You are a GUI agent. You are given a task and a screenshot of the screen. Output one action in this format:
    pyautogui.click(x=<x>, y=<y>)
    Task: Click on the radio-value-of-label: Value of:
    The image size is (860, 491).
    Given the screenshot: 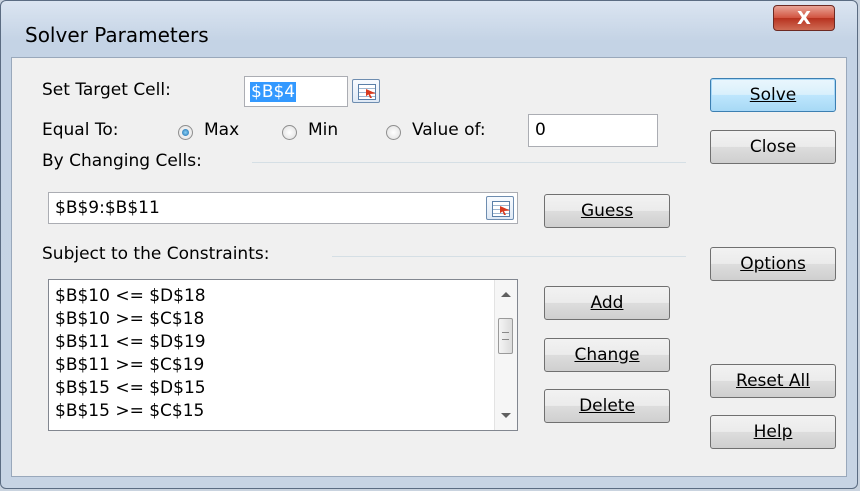 What is the action you would take?
    pyautogui.click(x=449, y=130)
    